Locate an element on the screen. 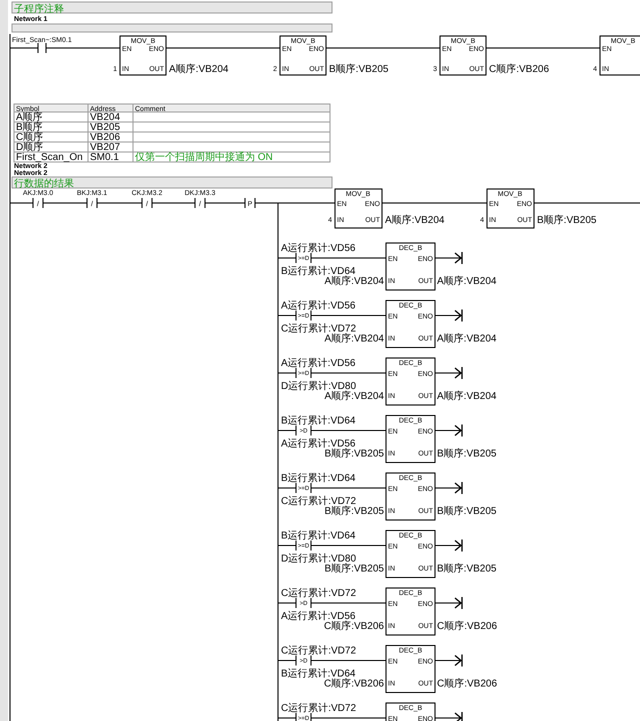 The height and width of the screenshot is (721, 640). table-cell: VB204 is located at coordinates (105, 117).